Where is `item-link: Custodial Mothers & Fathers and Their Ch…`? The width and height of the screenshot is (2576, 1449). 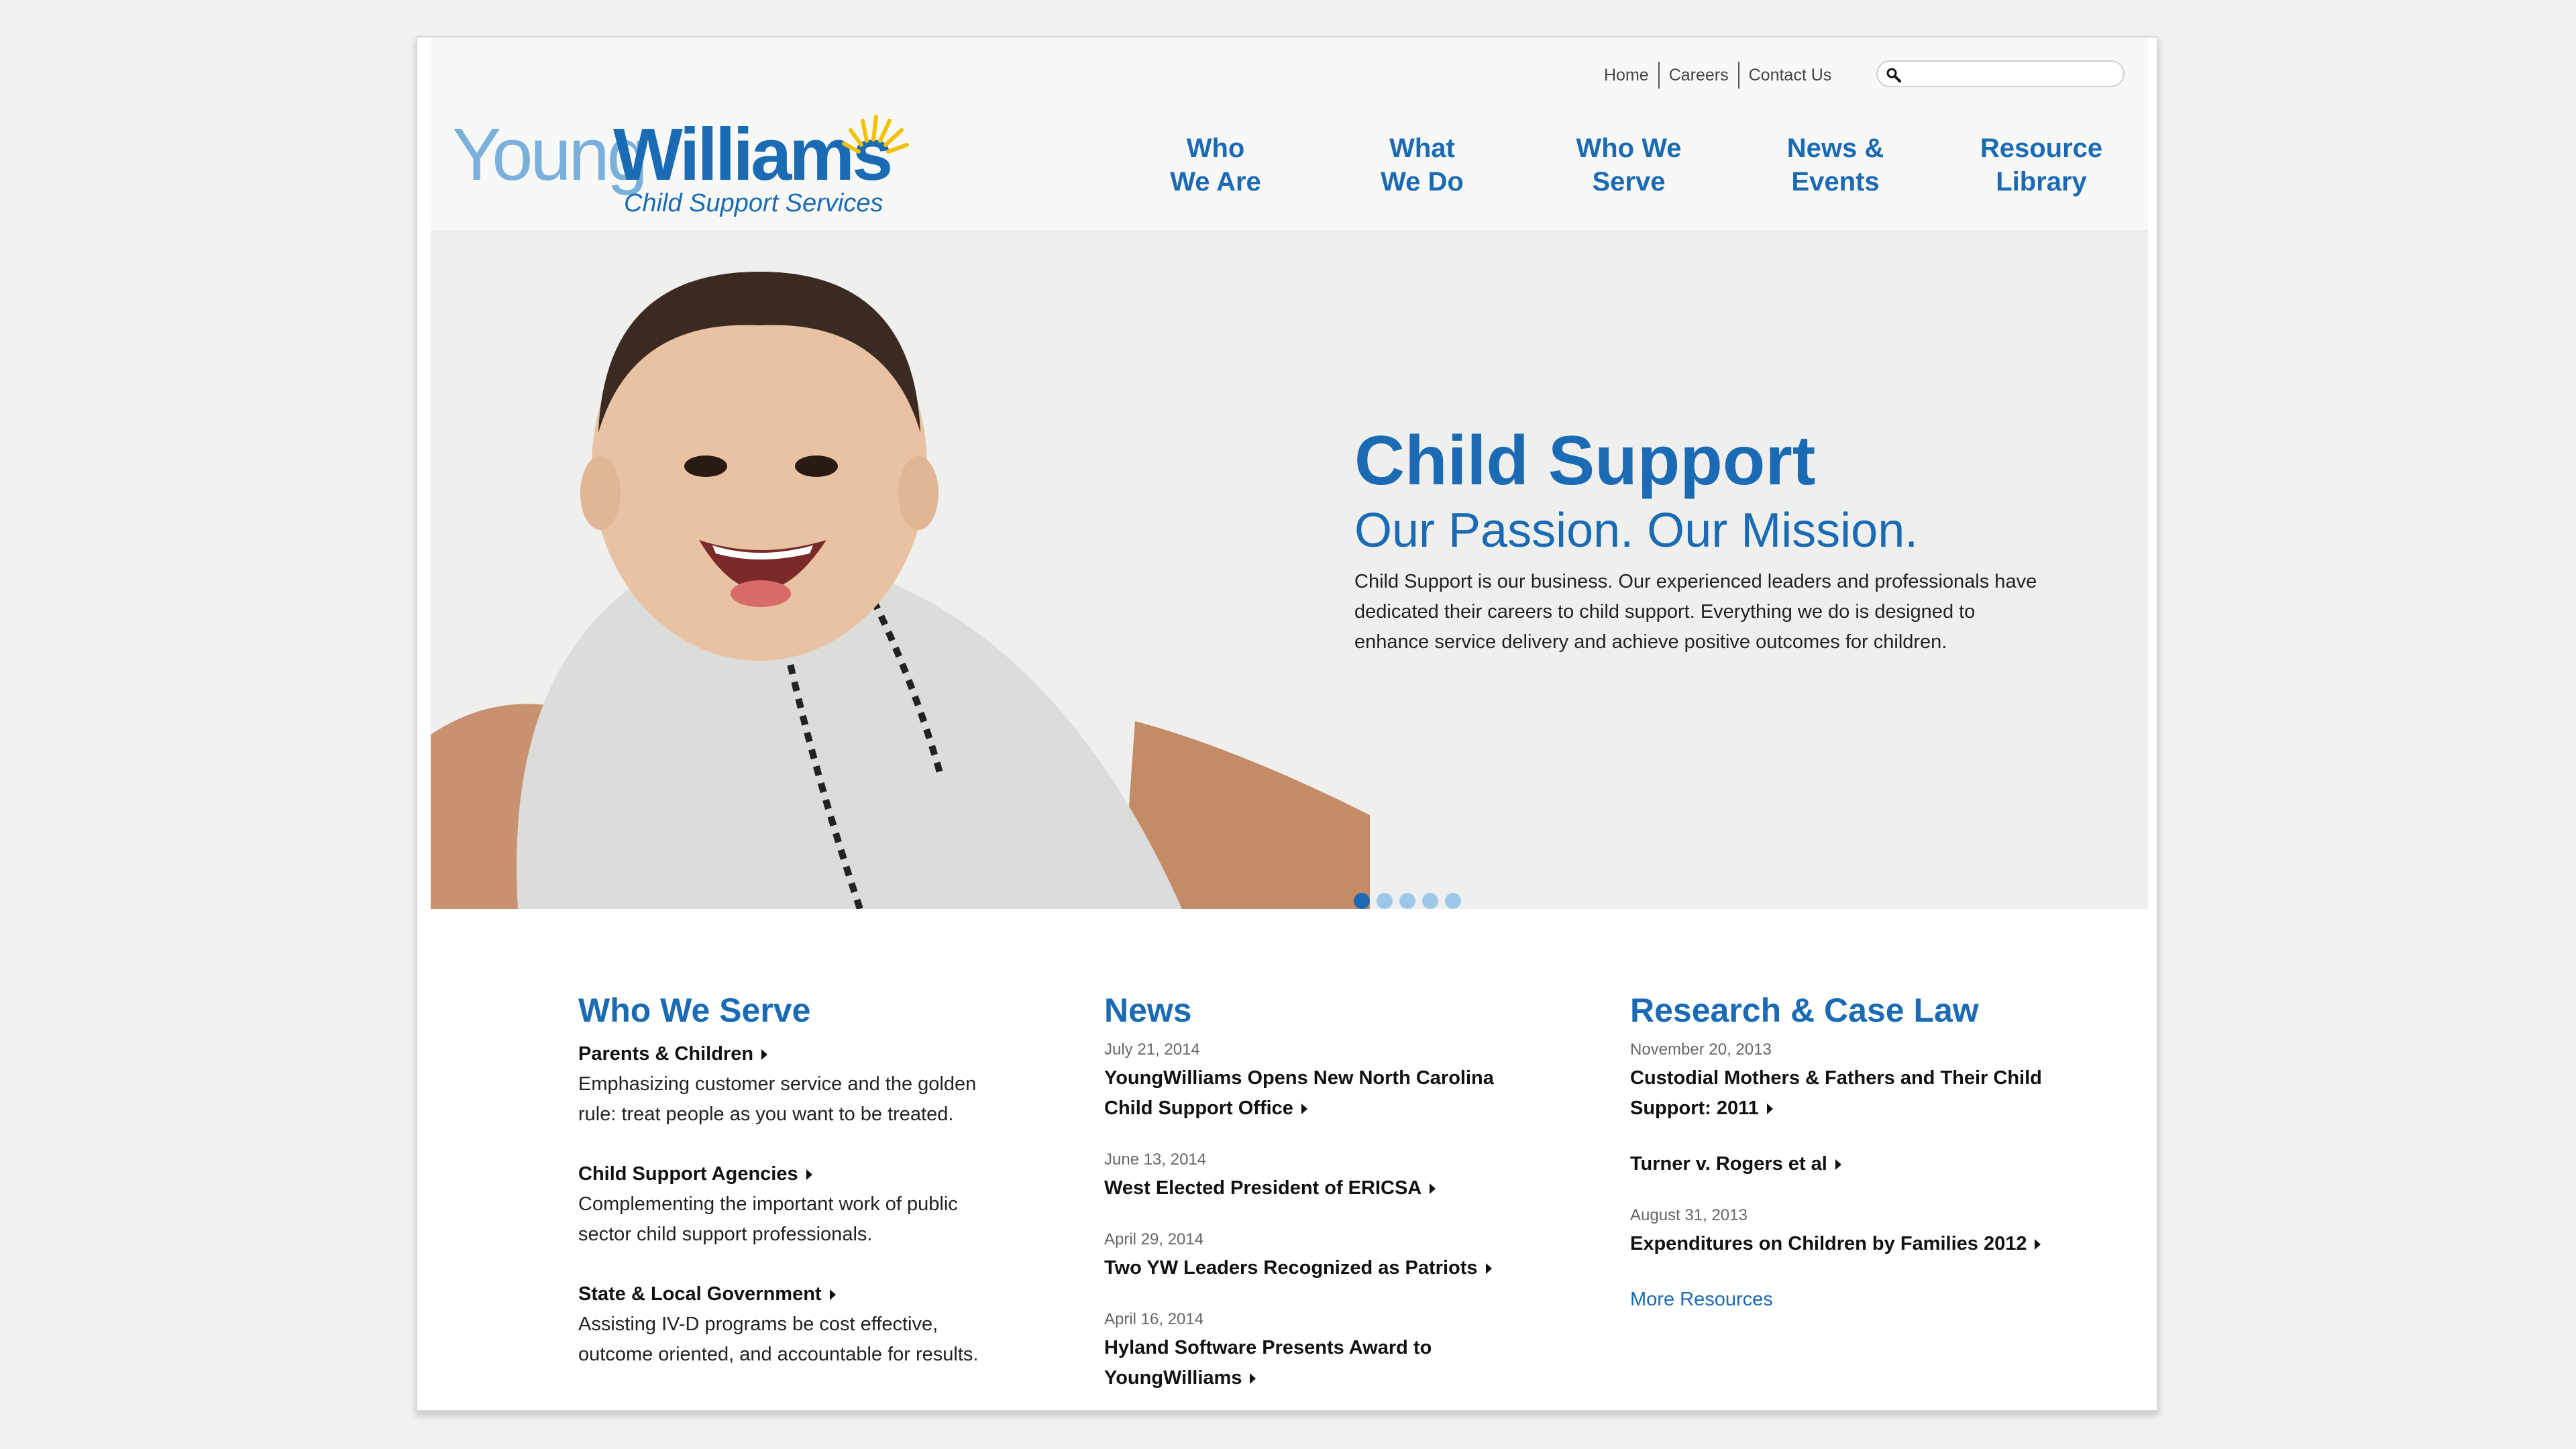 item-link: Custodial Mothers & Fathers and Their Ch… is located at coordinates (1851, 1093).